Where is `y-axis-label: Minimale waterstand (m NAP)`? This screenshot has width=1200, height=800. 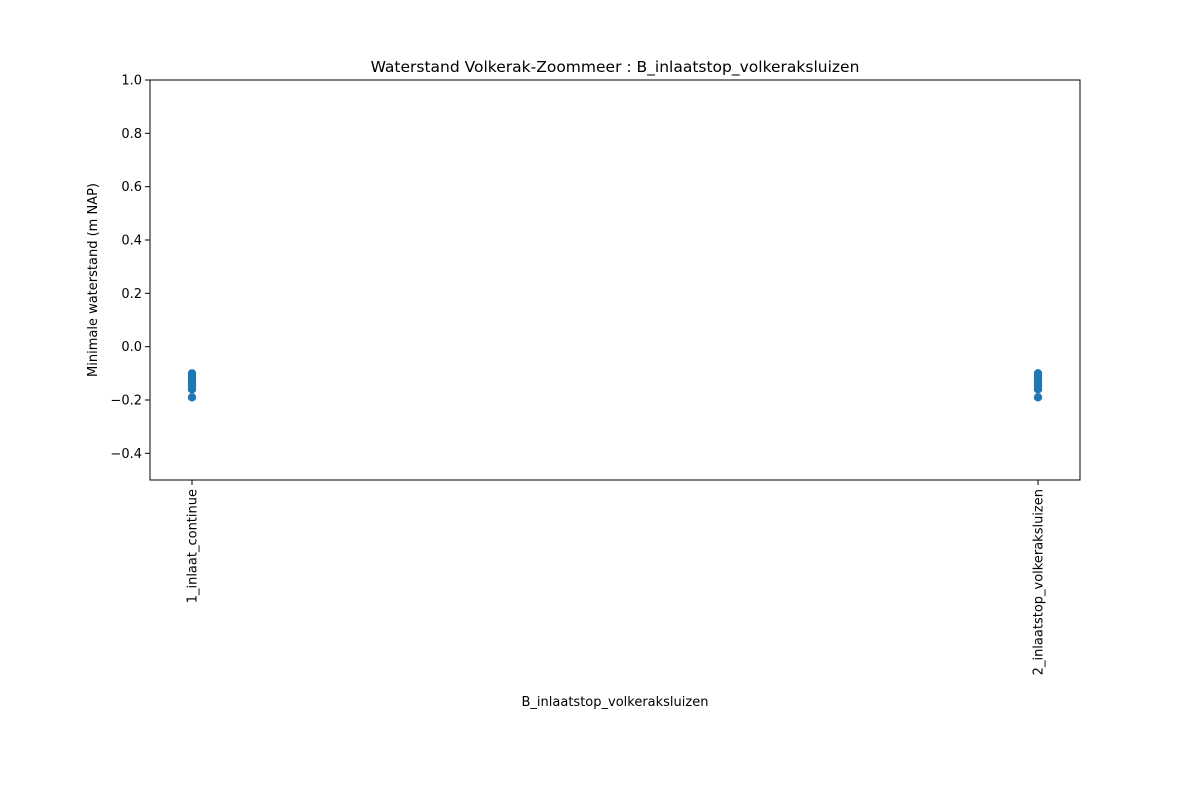
y-axis-label: Minimale waterstand (m NAP) is located at coordinates (93, 280).